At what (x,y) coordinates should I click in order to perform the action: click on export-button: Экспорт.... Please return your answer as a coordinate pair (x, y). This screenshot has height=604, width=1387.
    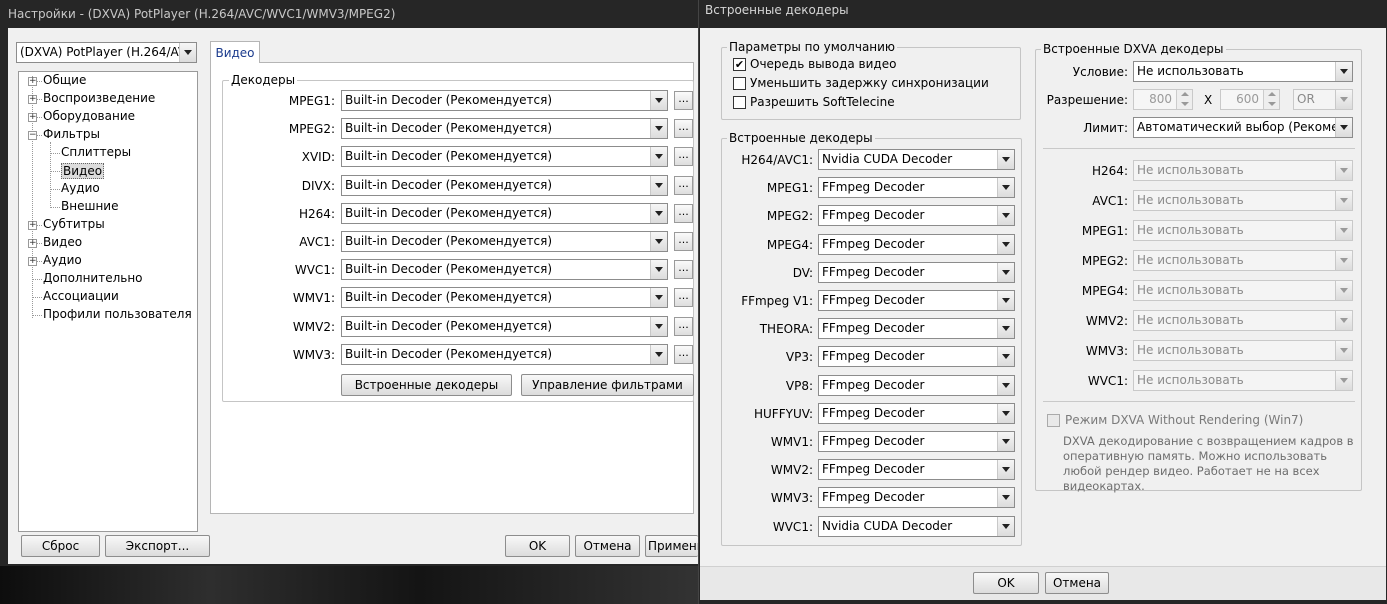
    Looking at the image, I should click on (157, 546).